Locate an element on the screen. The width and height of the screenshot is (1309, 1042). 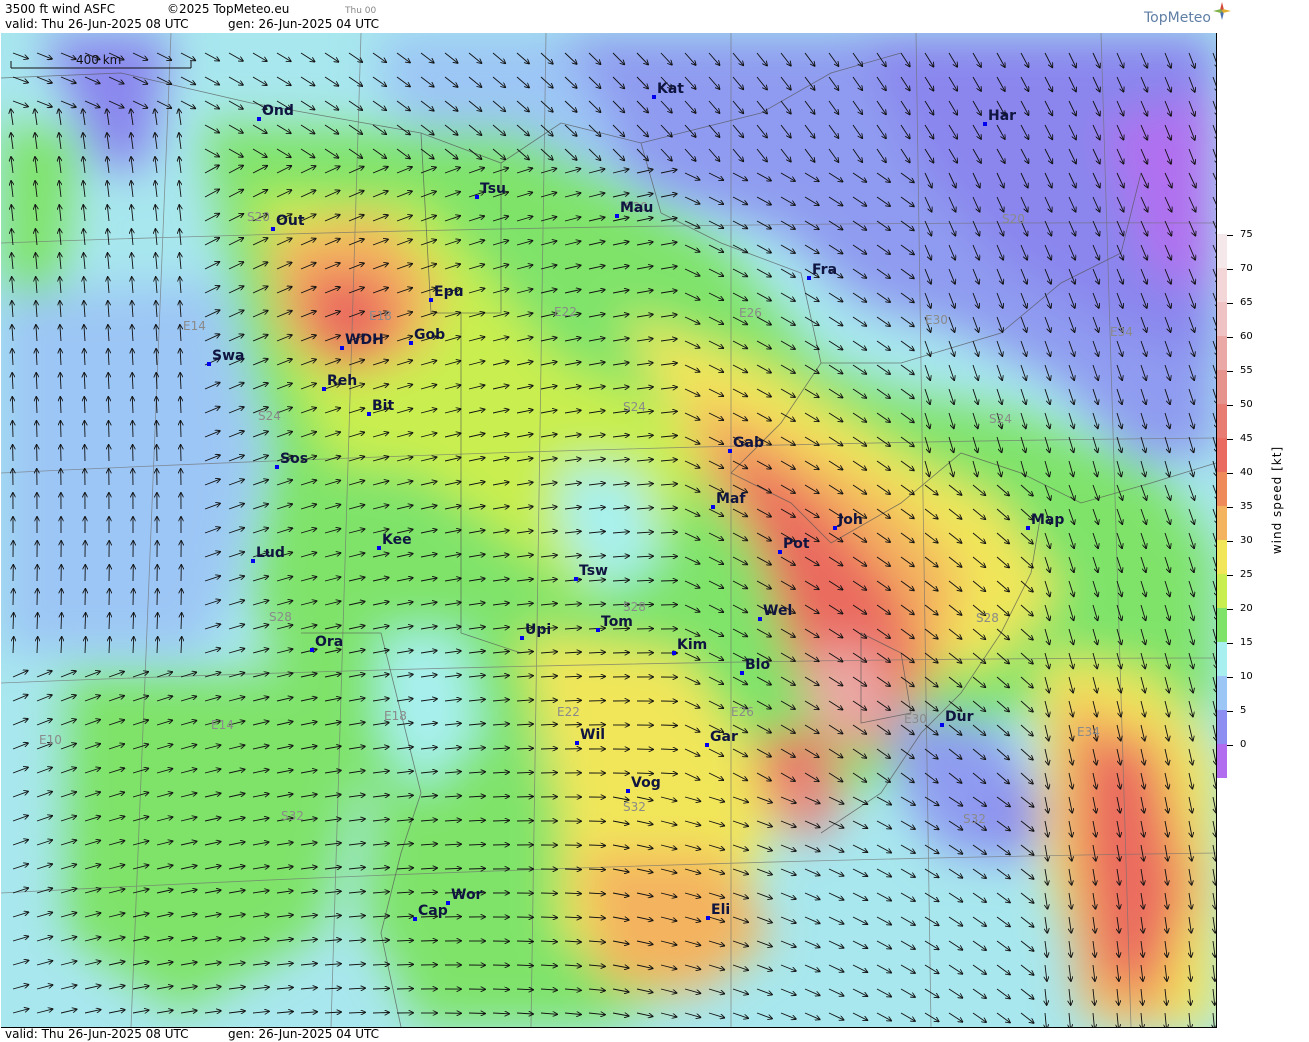
legend-tick-label: 35 is located at coordinates (1240, 506).